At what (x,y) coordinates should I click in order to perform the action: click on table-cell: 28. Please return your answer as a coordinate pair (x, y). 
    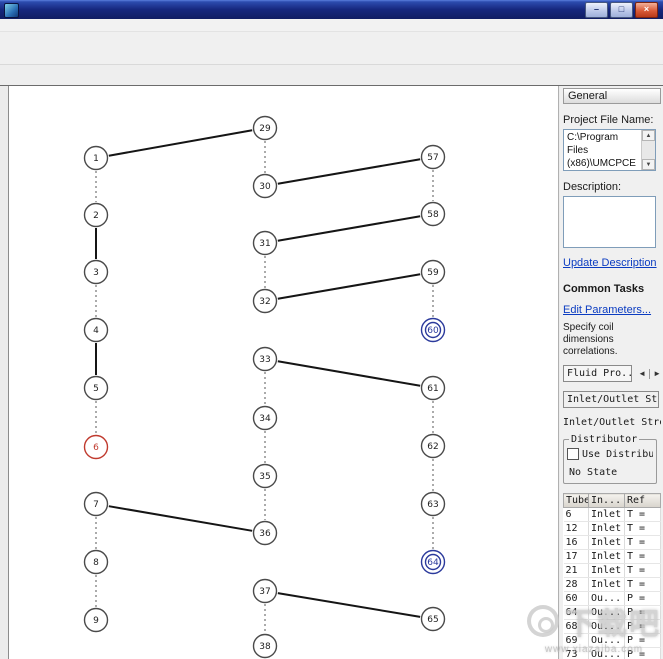
    Looking at the image, I should click on (576, 584).